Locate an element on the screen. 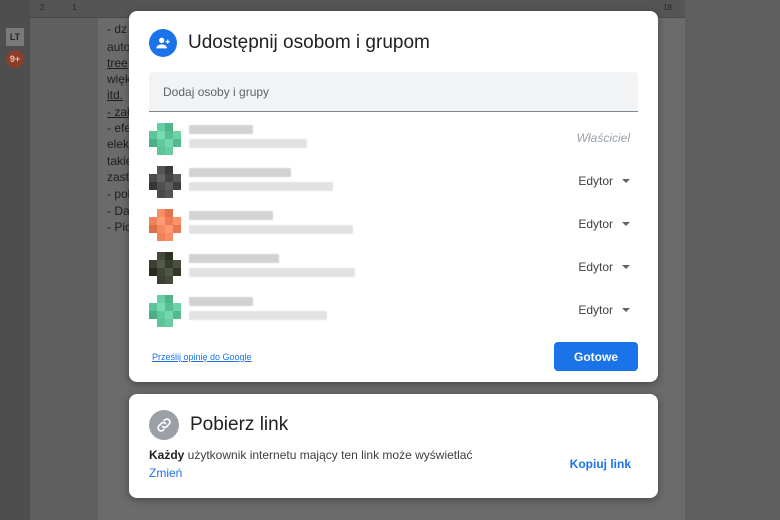 The height and width of the screenshot is (520, 780). document-line: - dz is located at coordinates (117, 29).